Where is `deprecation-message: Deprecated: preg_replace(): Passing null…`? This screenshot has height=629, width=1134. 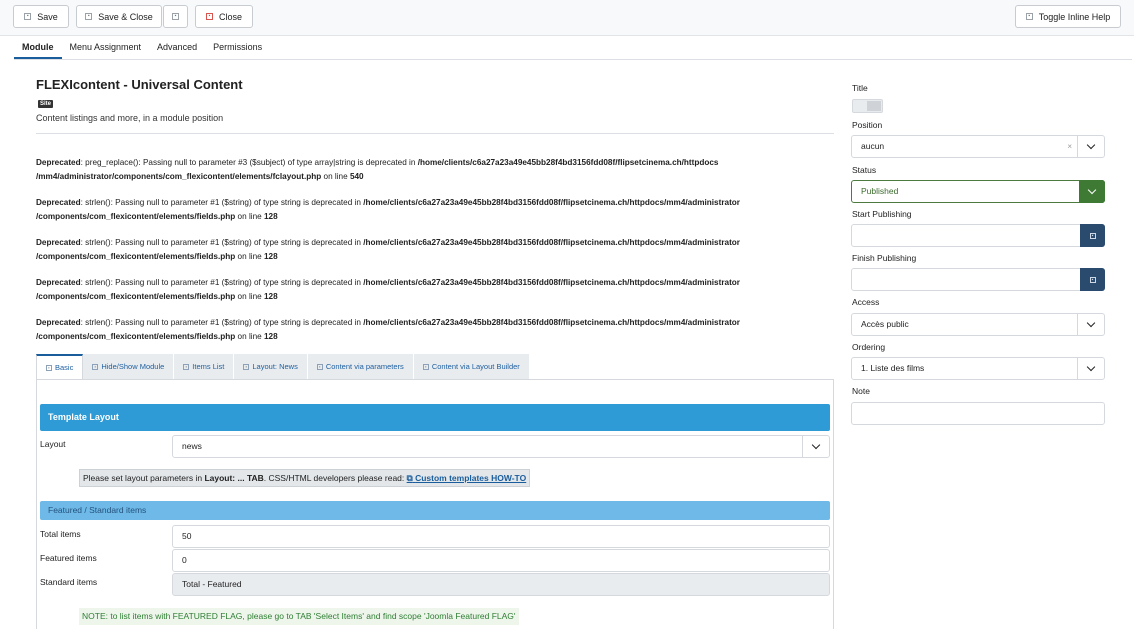
deprecation-message: Deprecated: preg_replace(): Passing null… is located at coordinates (377, 169).